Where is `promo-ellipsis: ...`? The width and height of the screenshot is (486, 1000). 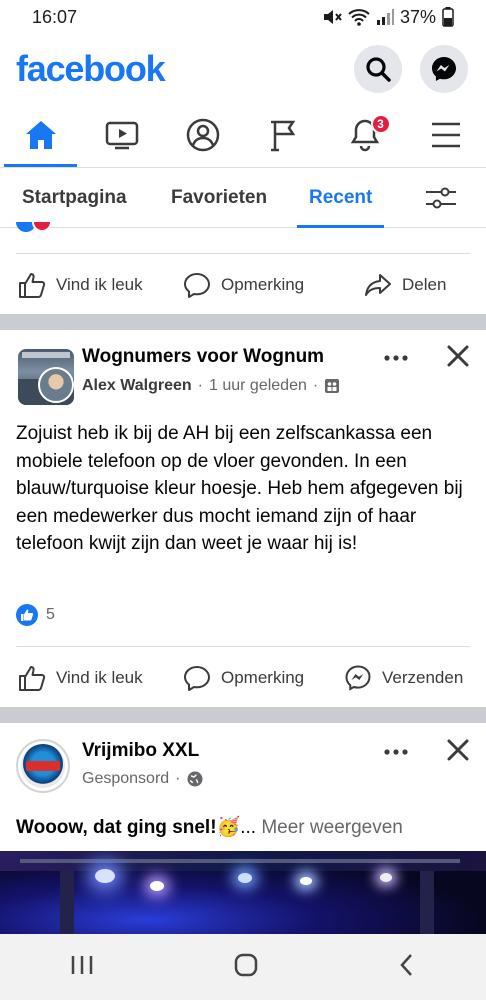
promo-ellipsis: ... is located at coordinates (248, 827).